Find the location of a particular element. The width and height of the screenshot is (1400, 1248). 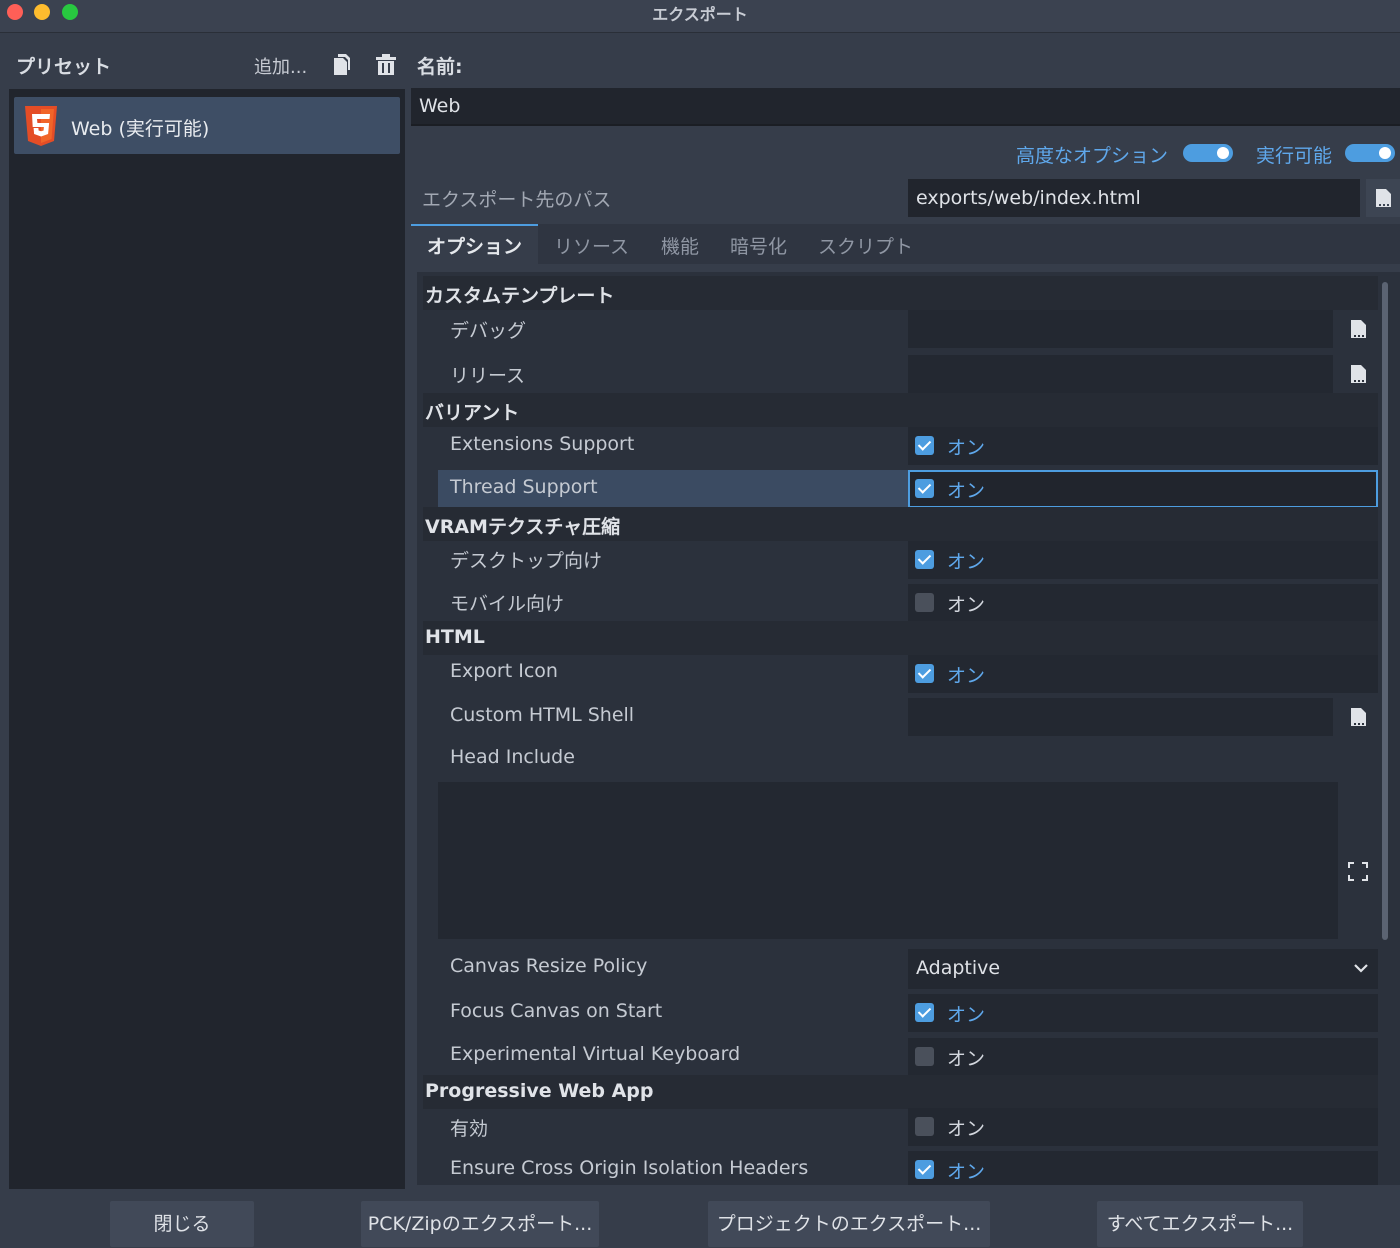

expand-icon is located at coordinates (1358, 871).